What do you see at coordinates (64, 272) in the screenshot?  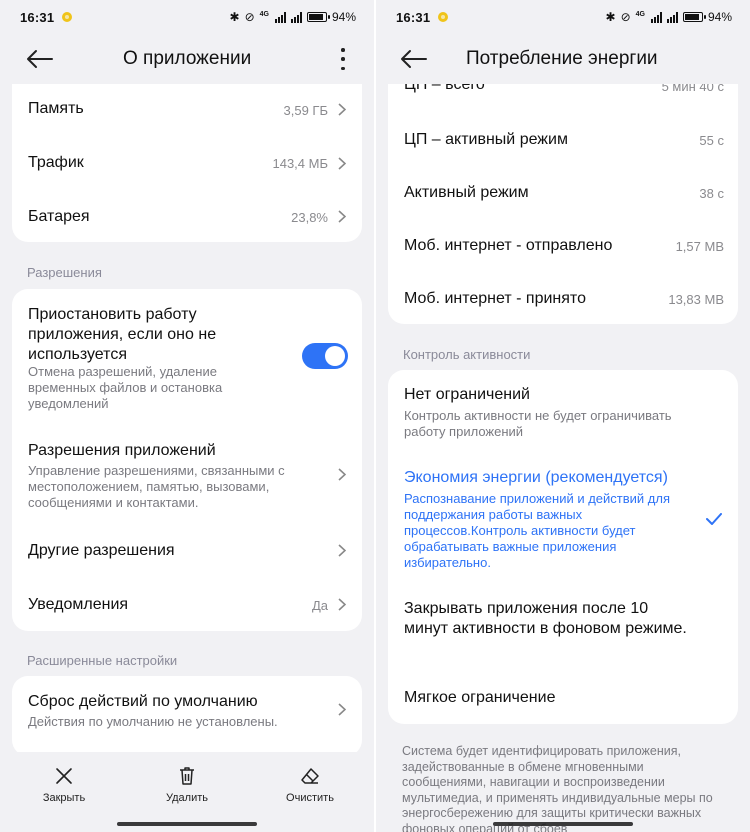 I see `permissions-section-title: Разрешения` at bounding box center [64, 272].